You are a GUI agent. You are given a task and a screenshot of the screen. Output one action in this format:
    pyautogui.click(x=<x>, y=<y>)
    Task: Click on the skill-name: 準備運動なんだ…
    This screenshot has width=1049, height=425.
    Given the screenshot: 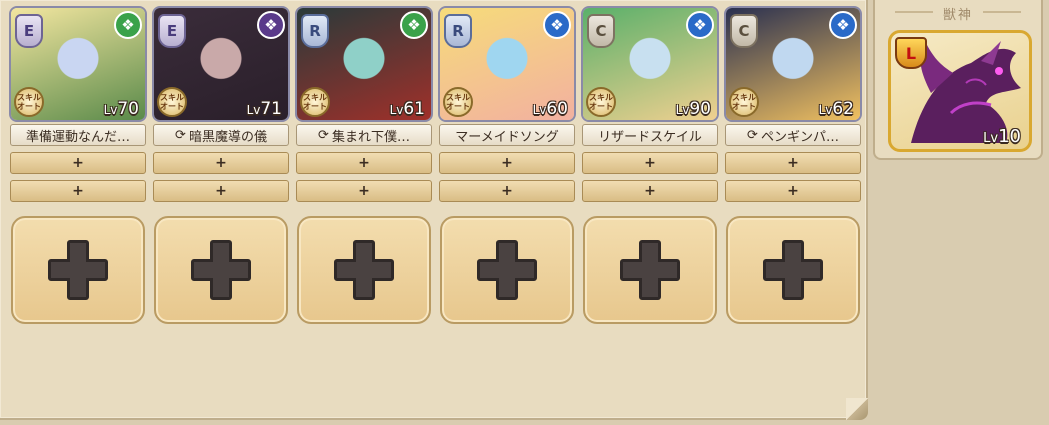 What is the action you would take?
    pyautogui.click(x=77, y=137)
    